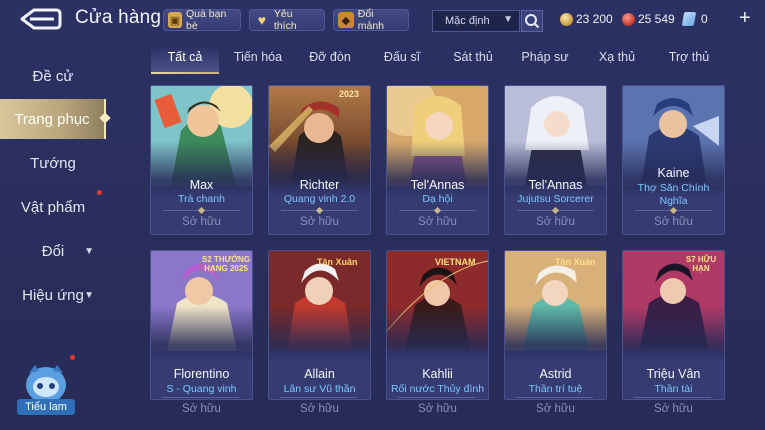  What do you see at coordinates (319, 185) in the screenshot?
I see `hero-name: Richter` at bounding box center [319, 185].